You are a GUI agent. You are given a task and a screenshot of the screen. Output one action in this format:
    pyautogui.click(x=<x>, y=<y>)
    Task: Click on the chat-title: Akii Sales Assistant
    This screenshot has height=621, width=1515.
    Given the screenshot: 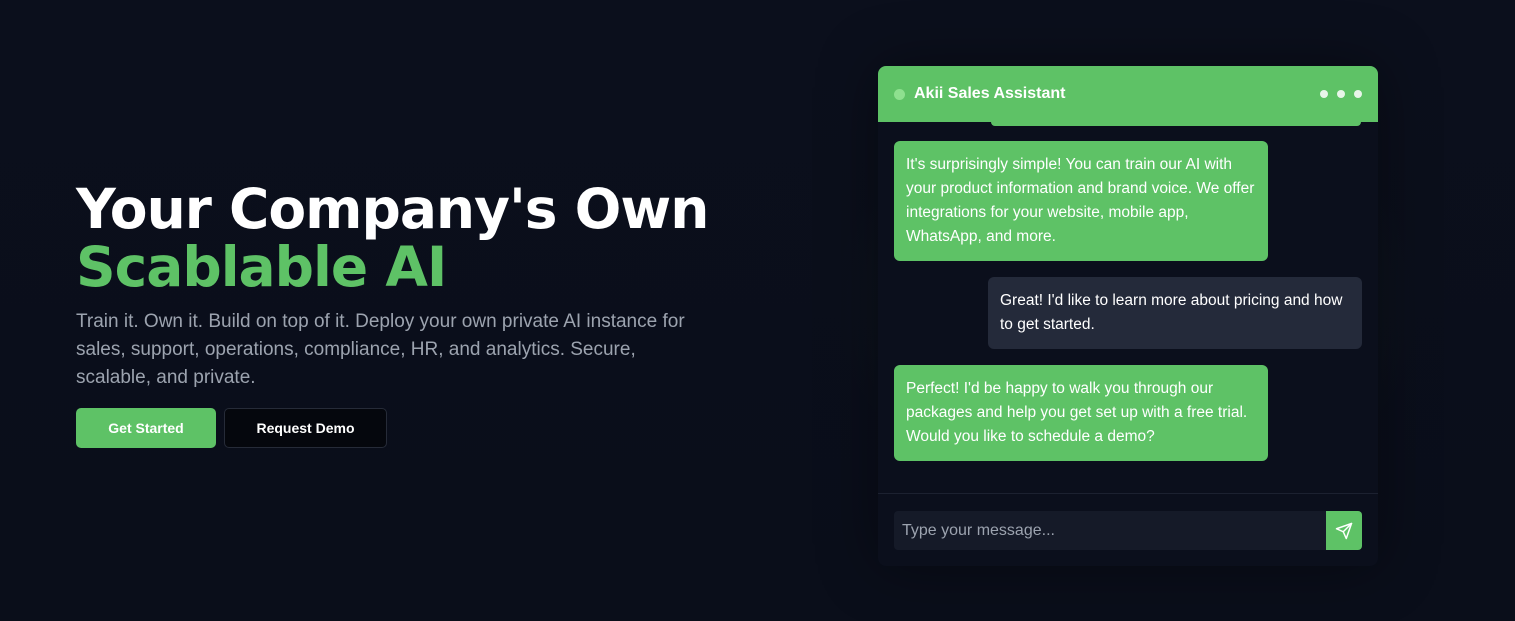 What is the action you would take?
    pyautogui.click(x=990, y=93)
    